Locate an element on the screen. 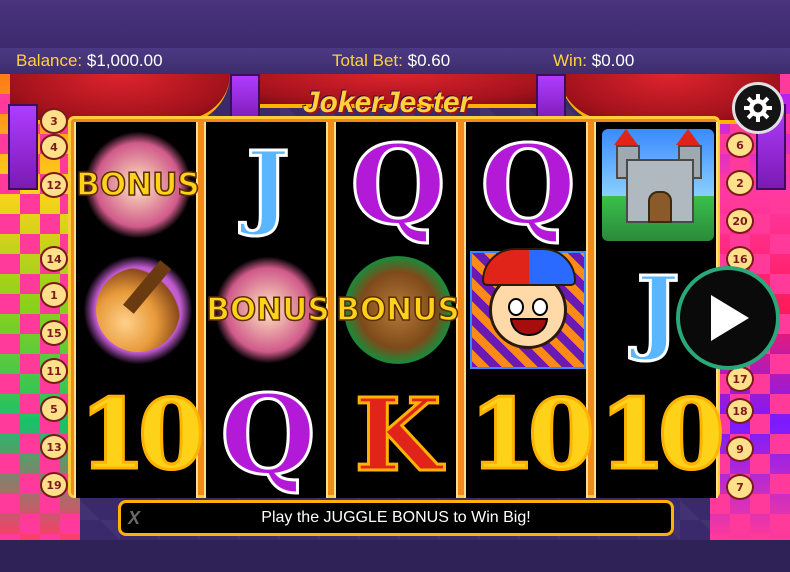  payline-badge: 15 is located at coordinates (54, 333).